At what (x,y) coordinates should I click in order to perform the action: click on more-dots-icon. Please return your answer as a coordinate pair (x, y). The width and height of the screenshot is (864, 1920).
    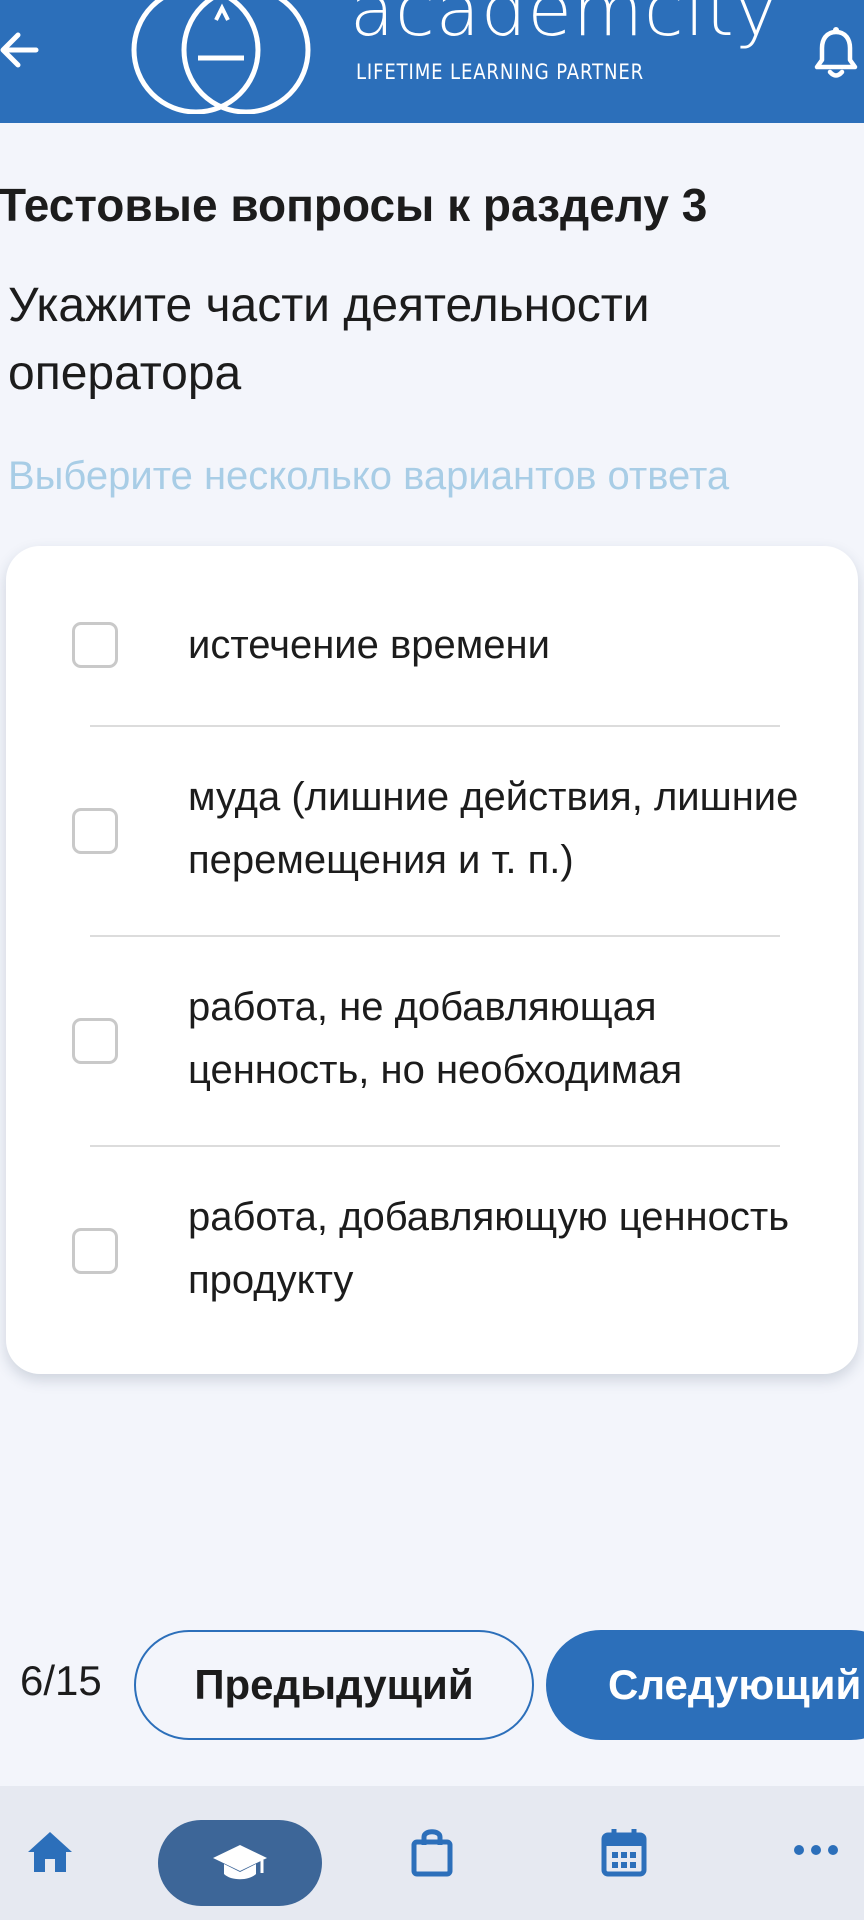
    Looking at the image, I should click on (816, 1850).